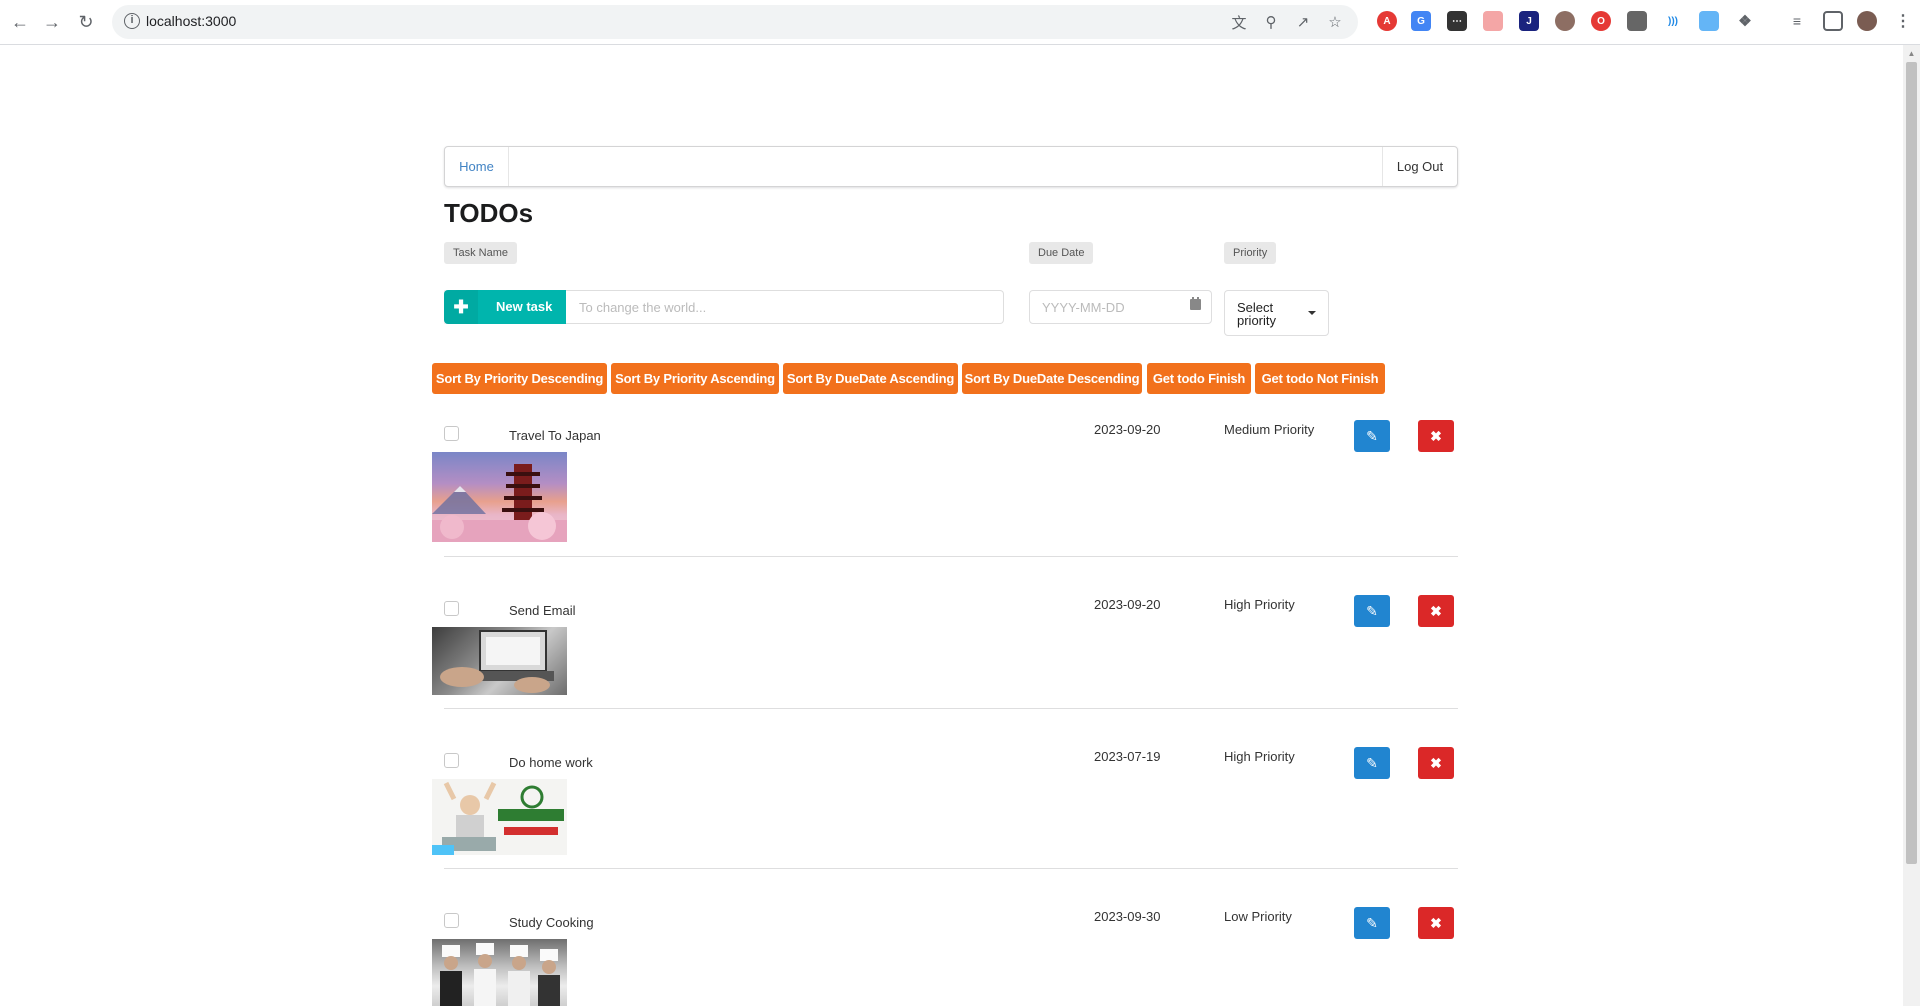 The width and height of the screenshot is (1920, 1006). Describe the element at coordinates (1335, 22) in the screenshot. I see `bookmark-star-icon: ☆` at that location.